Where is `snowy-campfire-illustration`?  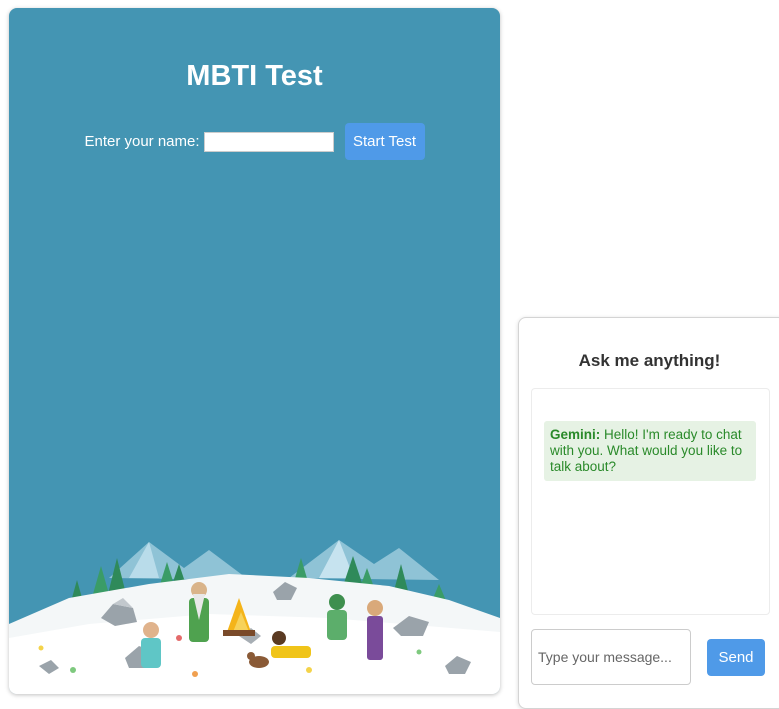 snowy-campfire-illustration is located at coordinates (254, 617).